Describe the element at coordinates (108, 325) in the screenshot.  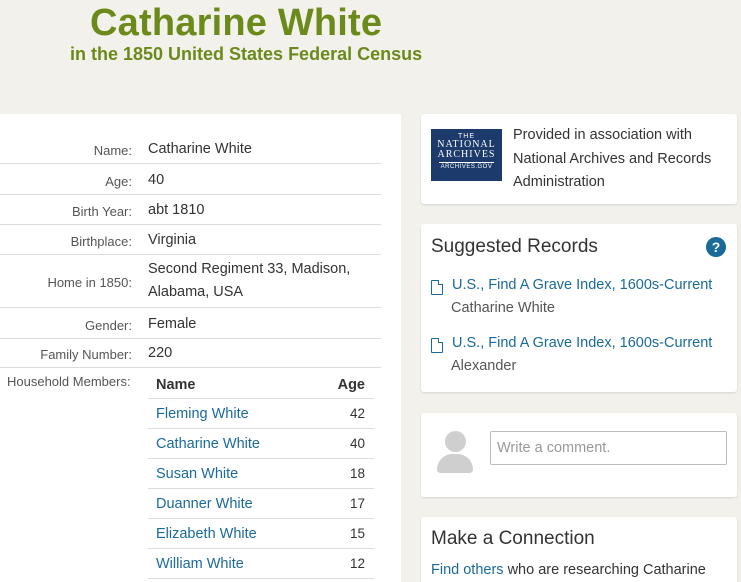
I see `detail-label: Gender:` at that location.